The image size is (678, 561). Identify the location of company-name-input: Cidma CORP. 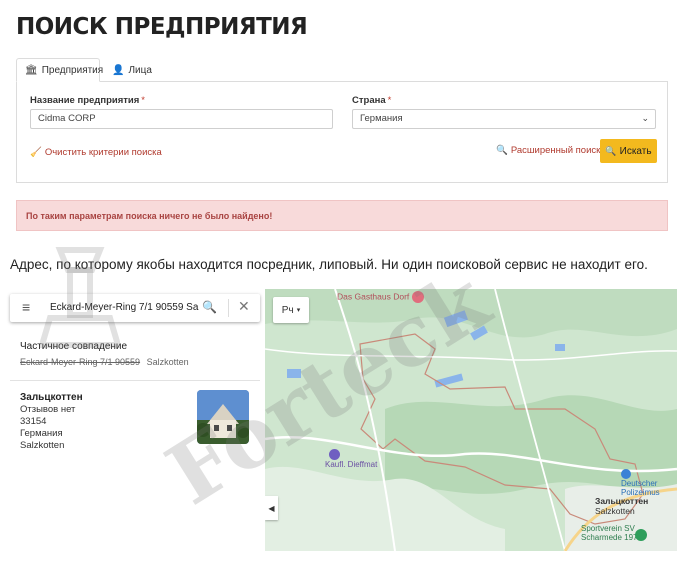
(181, 119).